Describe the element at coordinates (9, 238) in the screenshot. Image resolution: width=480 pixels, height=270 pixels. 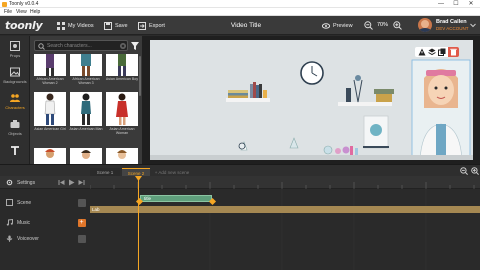
I see `microphone-icon` at that location.